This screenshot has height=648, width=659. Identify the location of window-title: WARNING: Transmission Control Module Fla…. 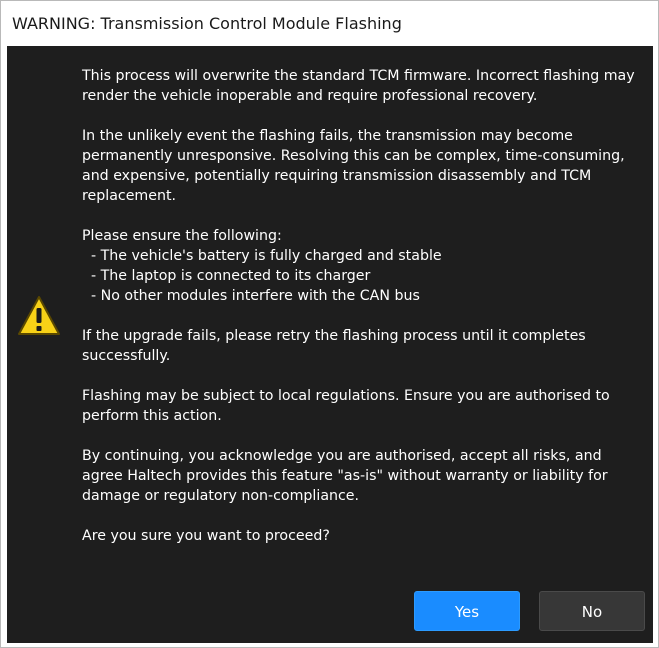
(207, 23).